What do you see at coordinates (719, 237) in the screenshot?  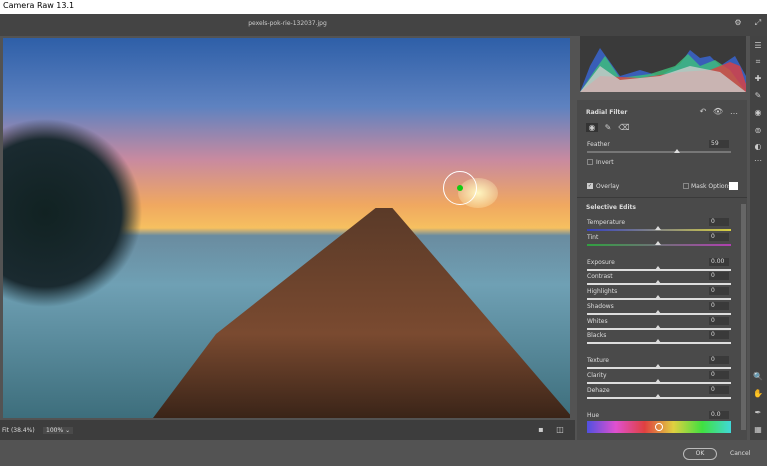 I see `tint-value: 0` at bounding box center [719, 237].